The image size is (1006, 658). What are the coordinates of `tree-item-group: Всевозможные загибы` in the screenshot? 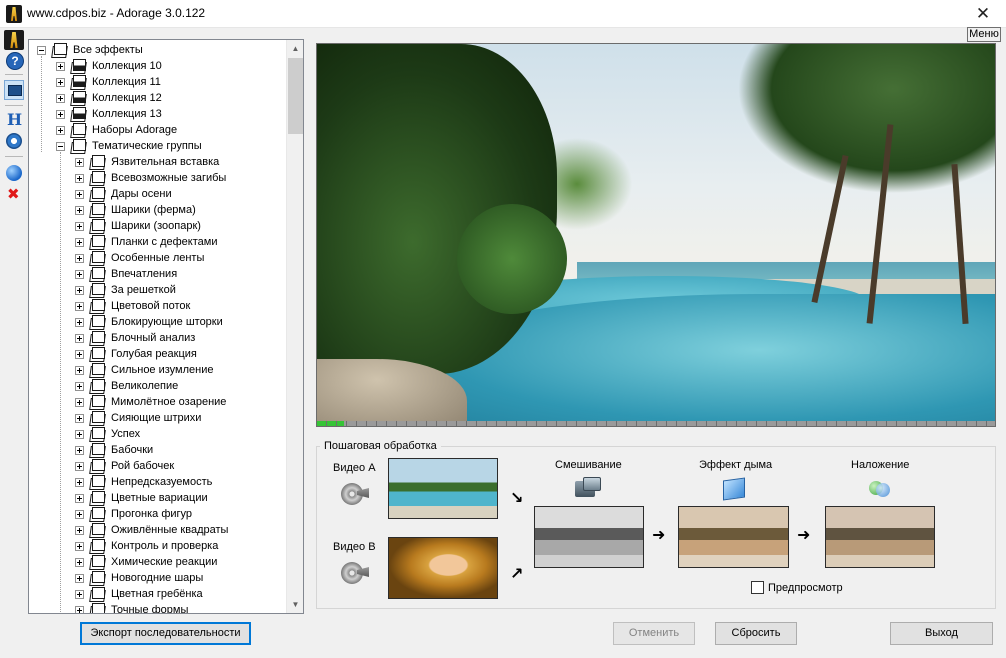 It's located at (157, 178).